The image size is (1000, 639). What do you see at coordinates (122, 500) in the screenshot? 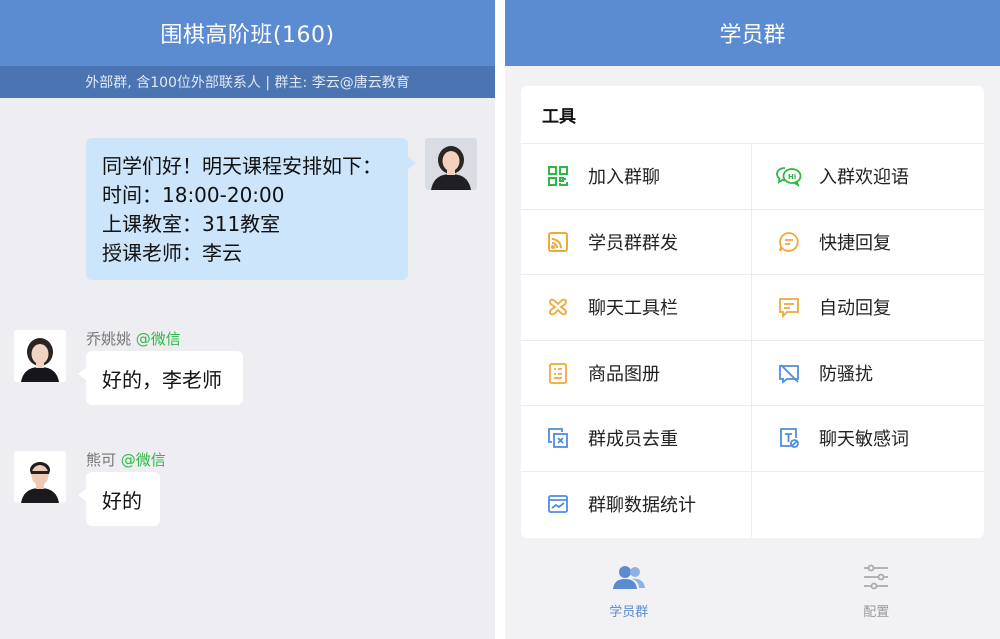
I see `message-text: 好的` at bounding box center [122, 500].